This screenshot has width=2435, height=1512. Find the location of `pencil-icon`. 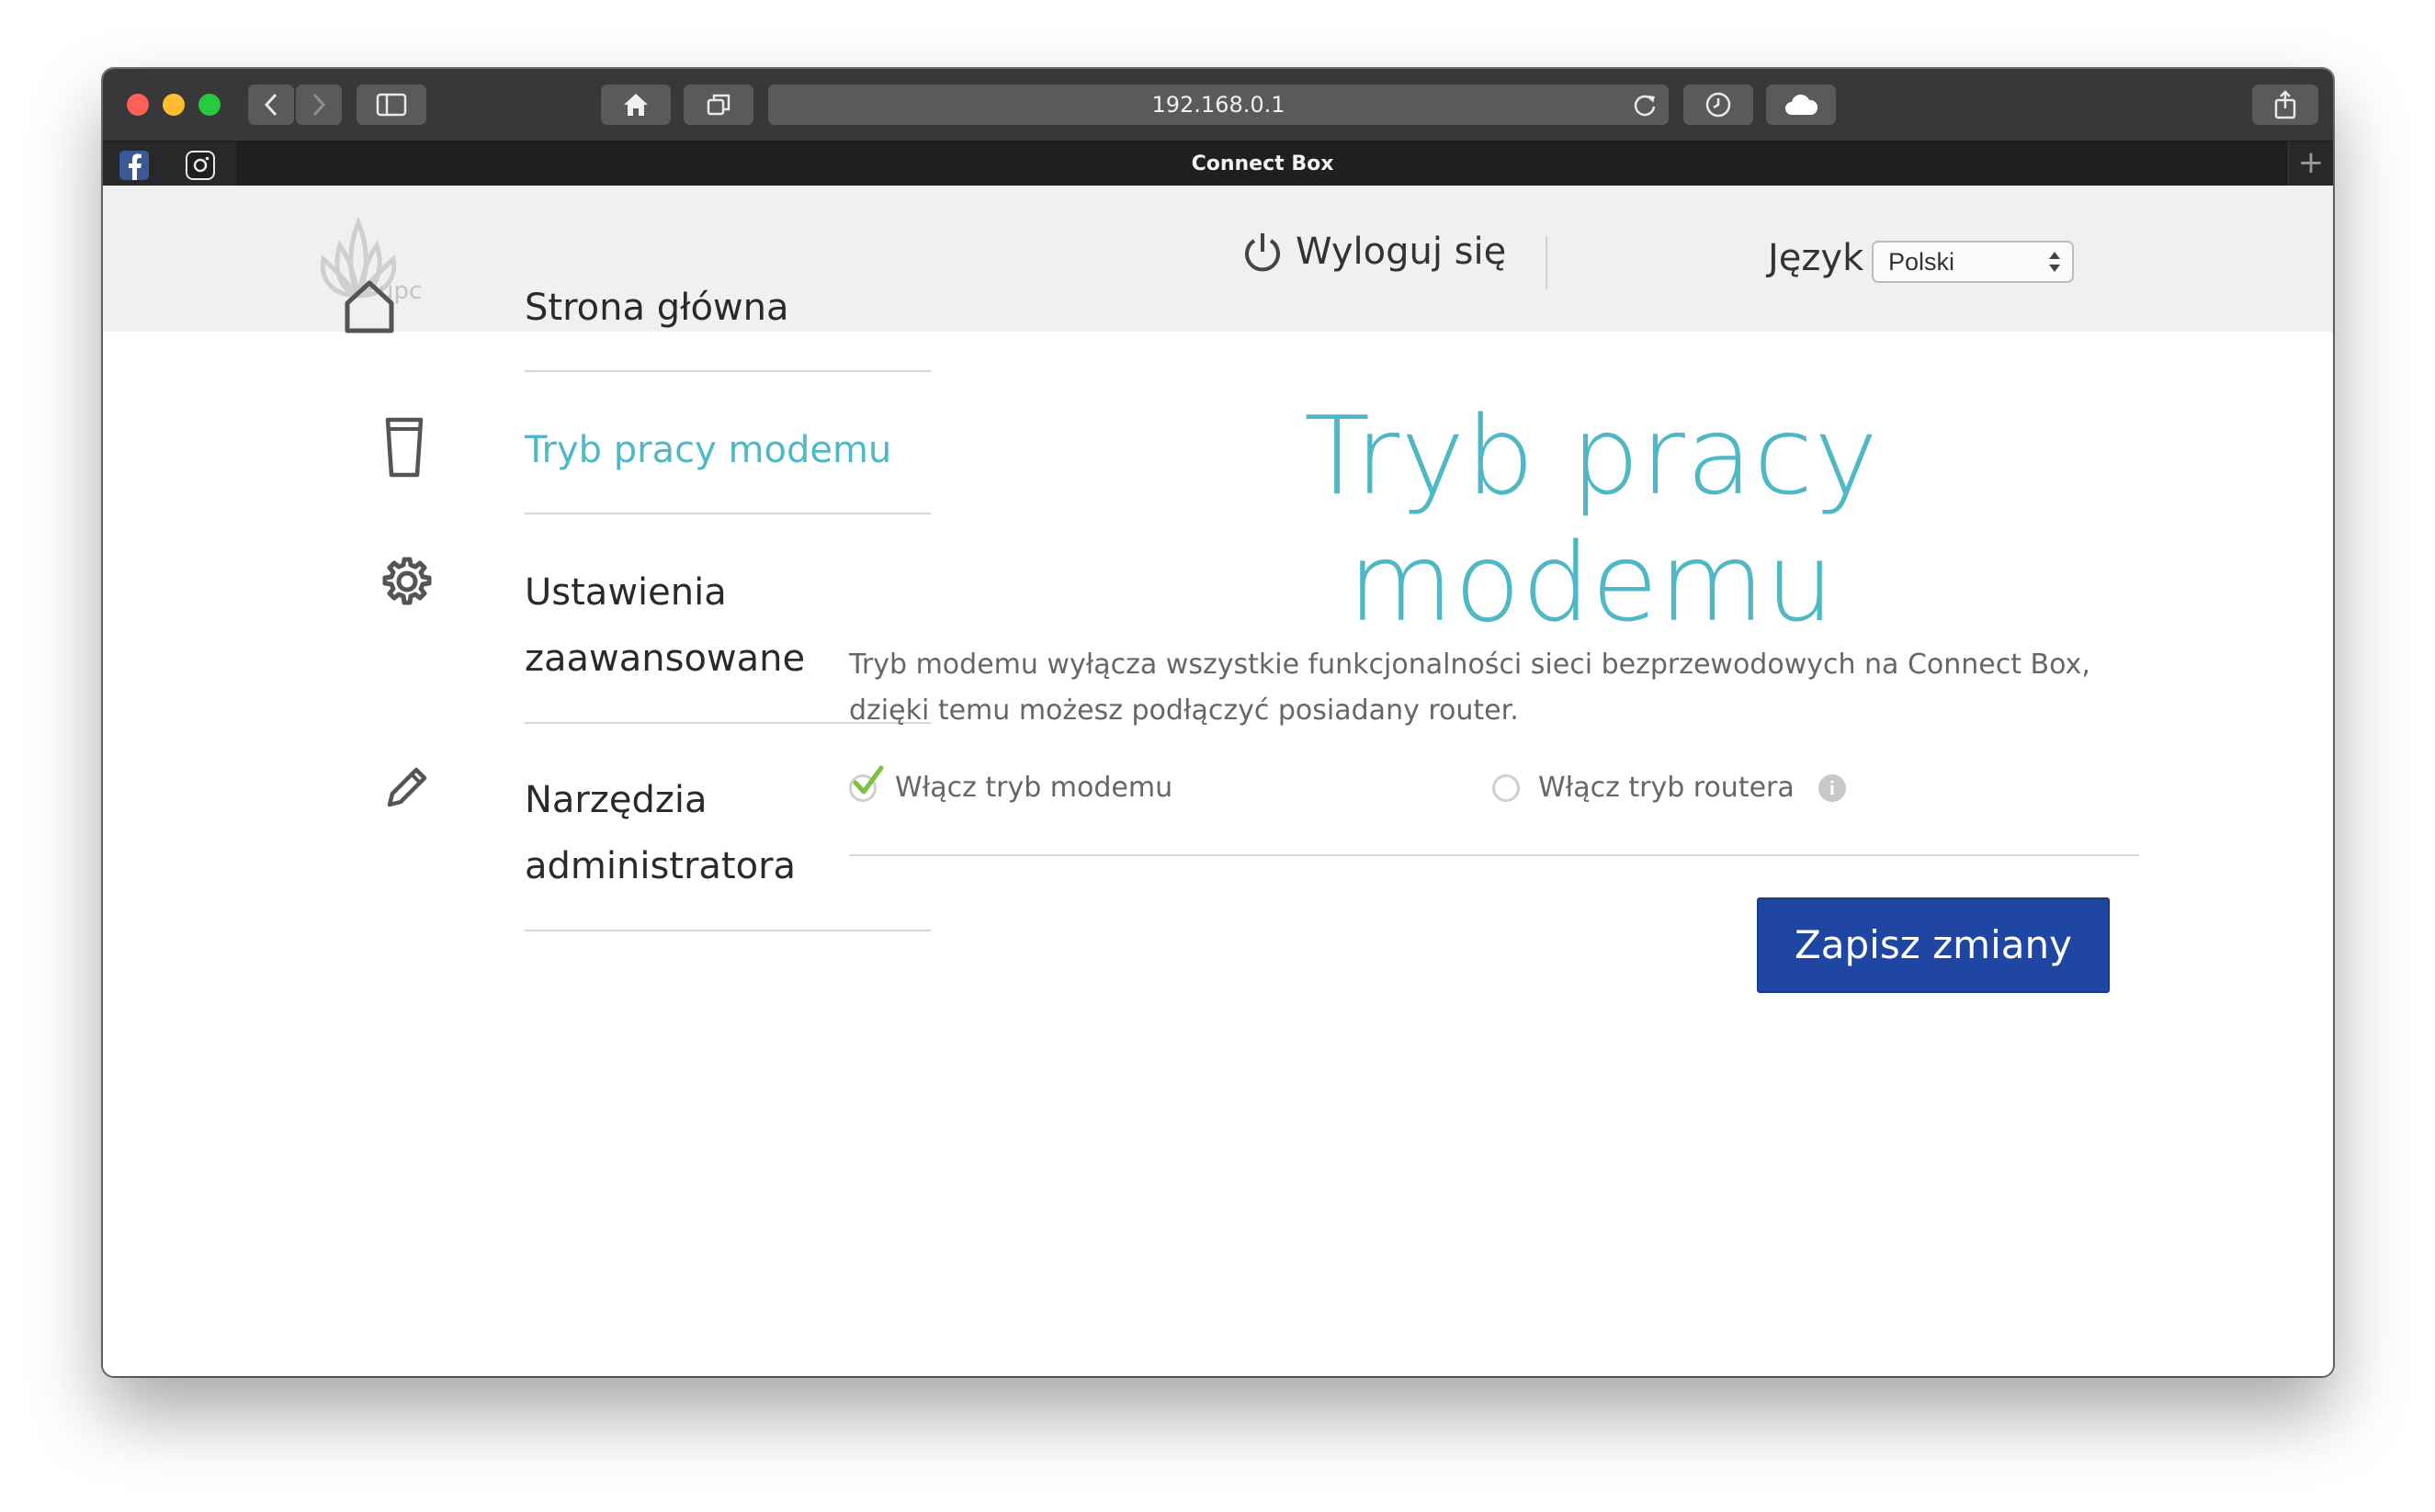

pencil-icon is located at coordinates (407, 787).